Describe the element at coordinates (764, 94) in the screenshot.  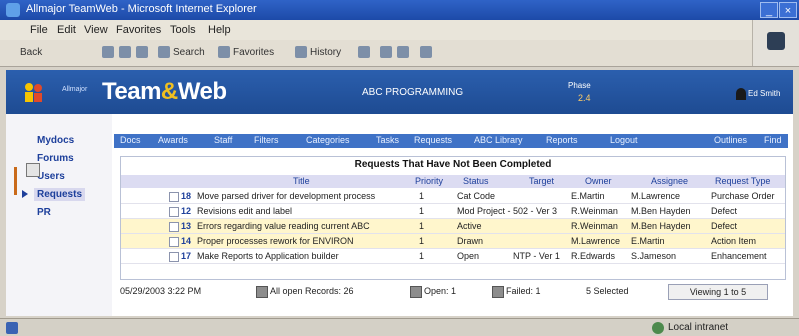
I see `user-name: Ed Smith` at that location.